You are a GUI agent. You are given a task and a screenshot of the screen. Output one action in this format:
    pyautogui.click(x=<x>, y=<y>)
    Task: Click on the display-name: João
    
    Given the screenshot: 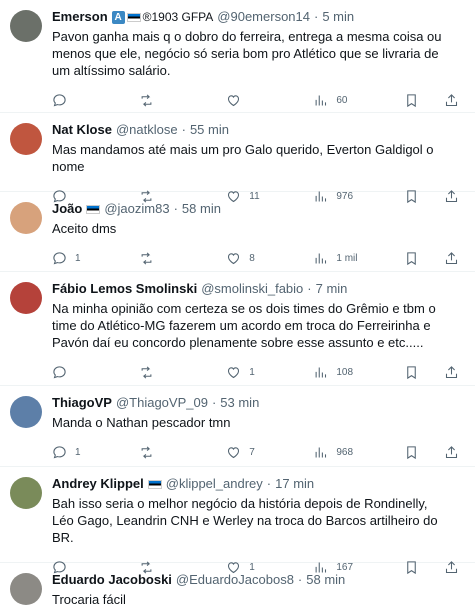 What is the action you would take?
    pyautogui.click(x=67, y=209)
    